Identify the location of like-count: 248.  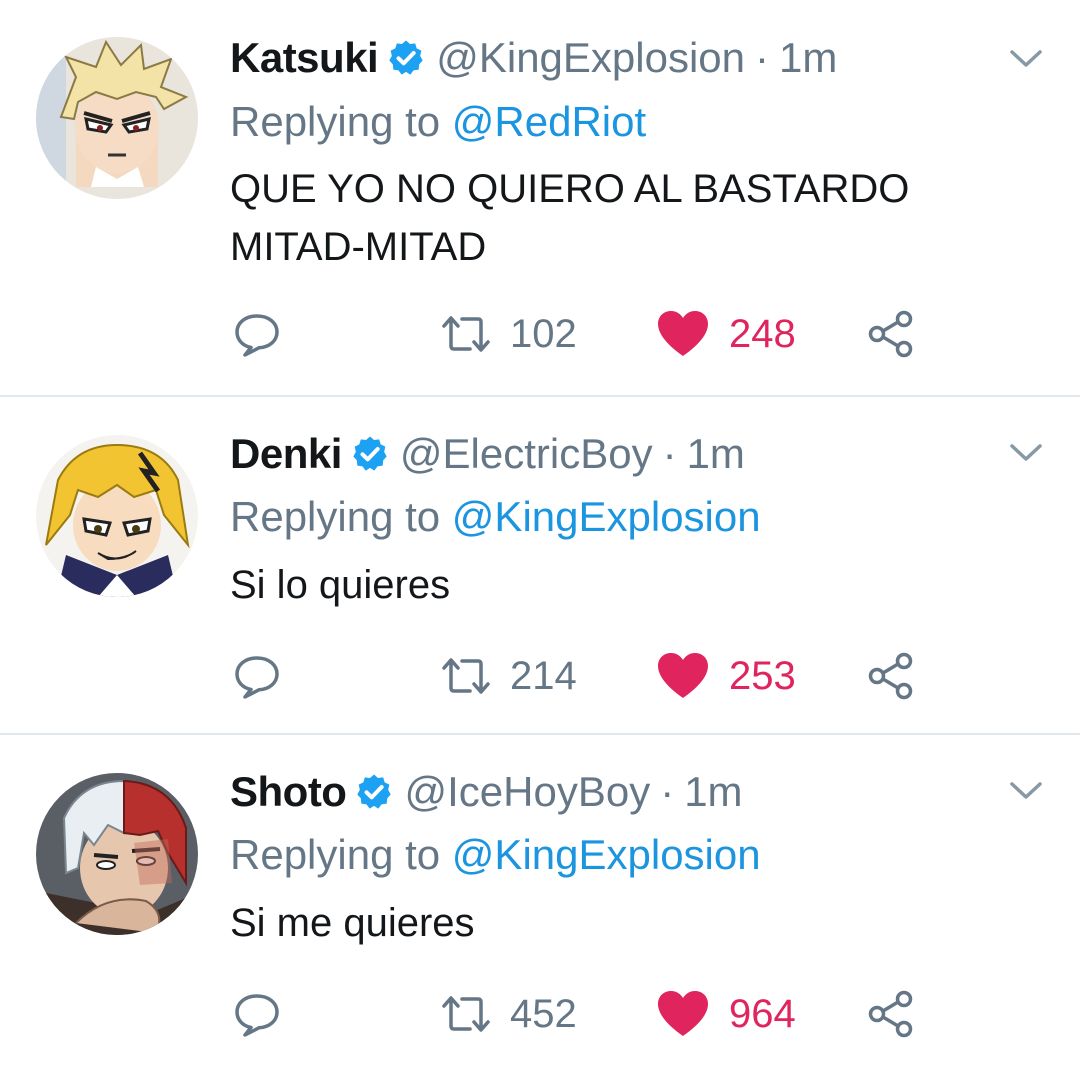
(762, 333).